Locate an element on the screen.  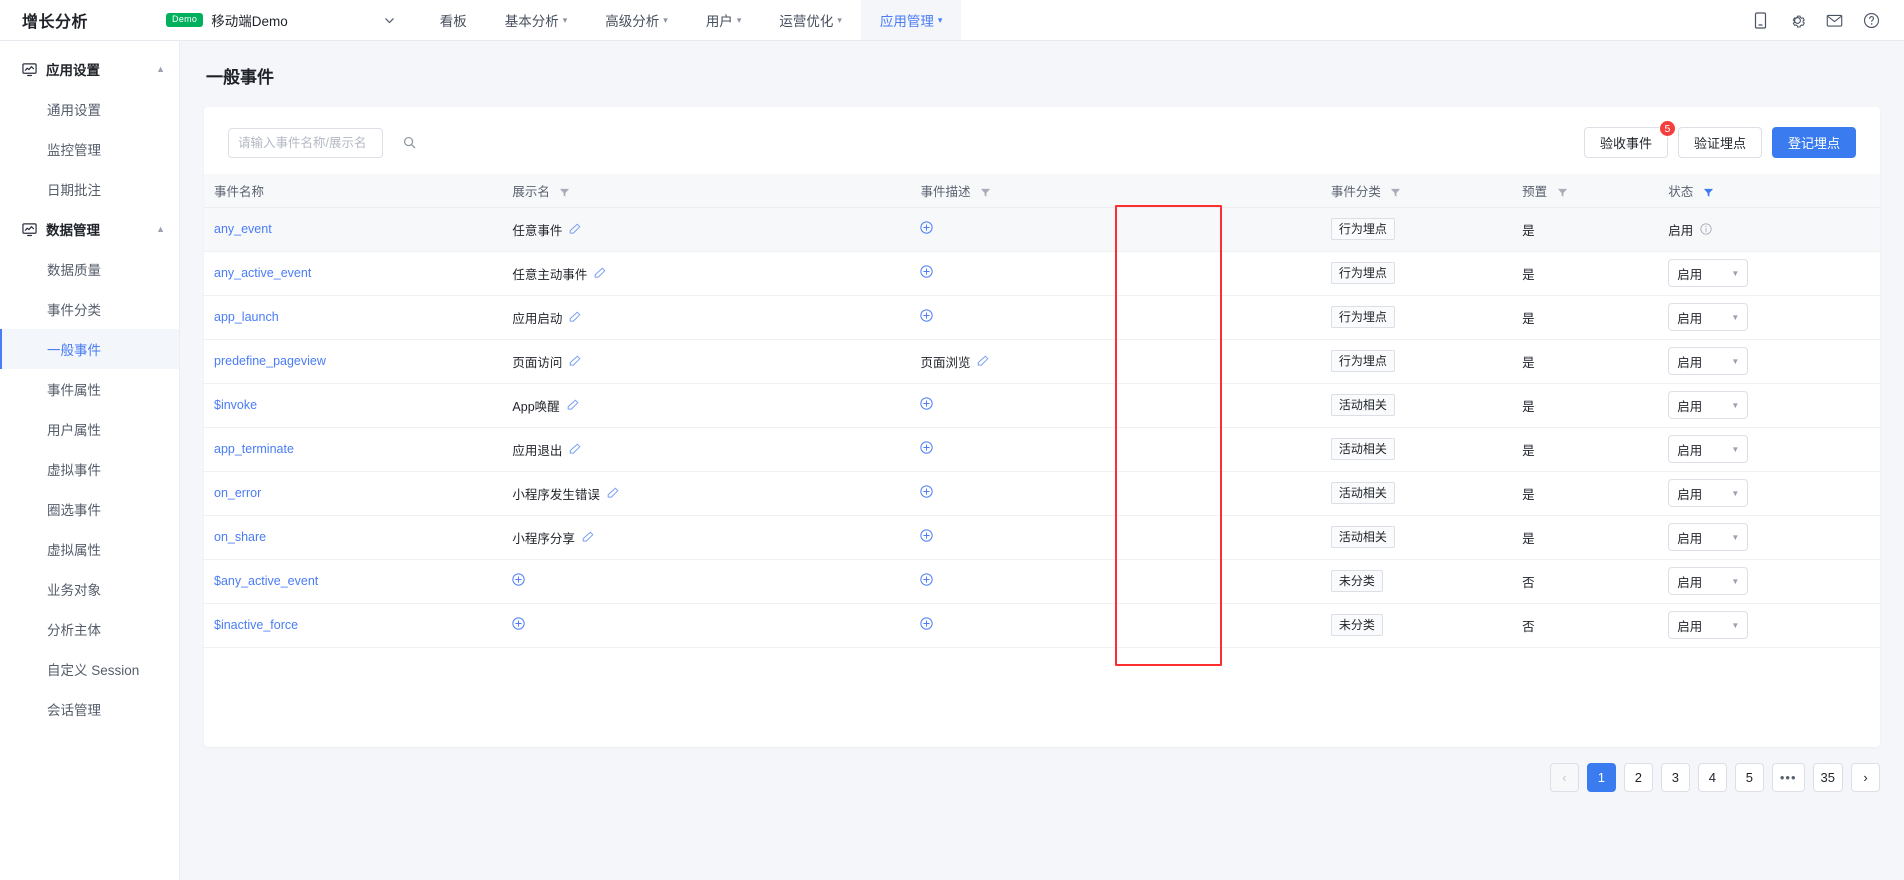
column-header-status: 状态 is located at coordinates (1769, 191).